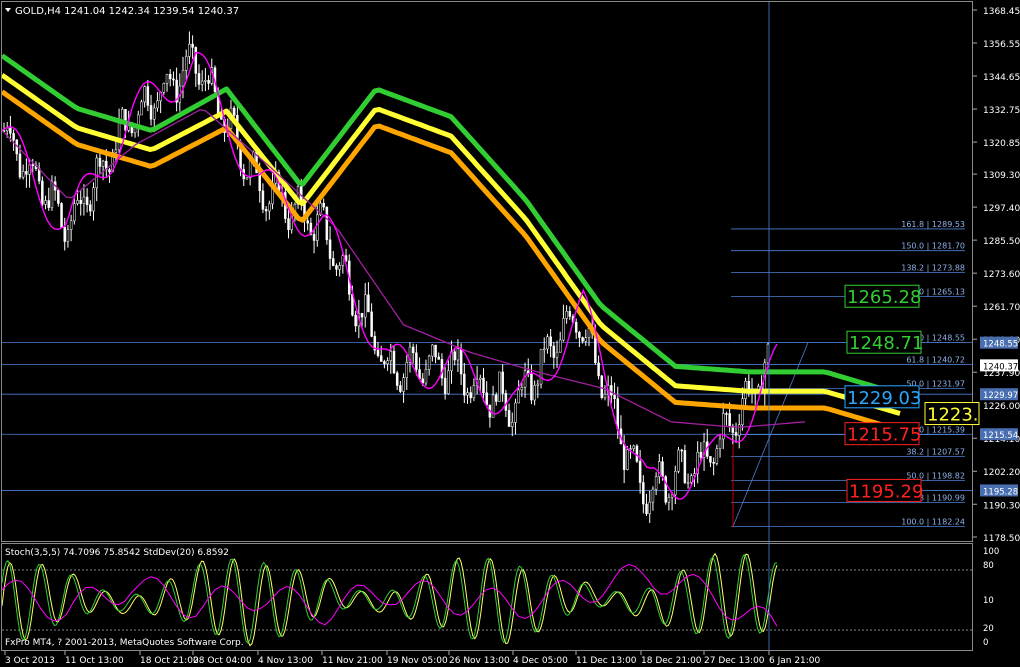  I want to click on triangle-down-icon, so click(8, 10).